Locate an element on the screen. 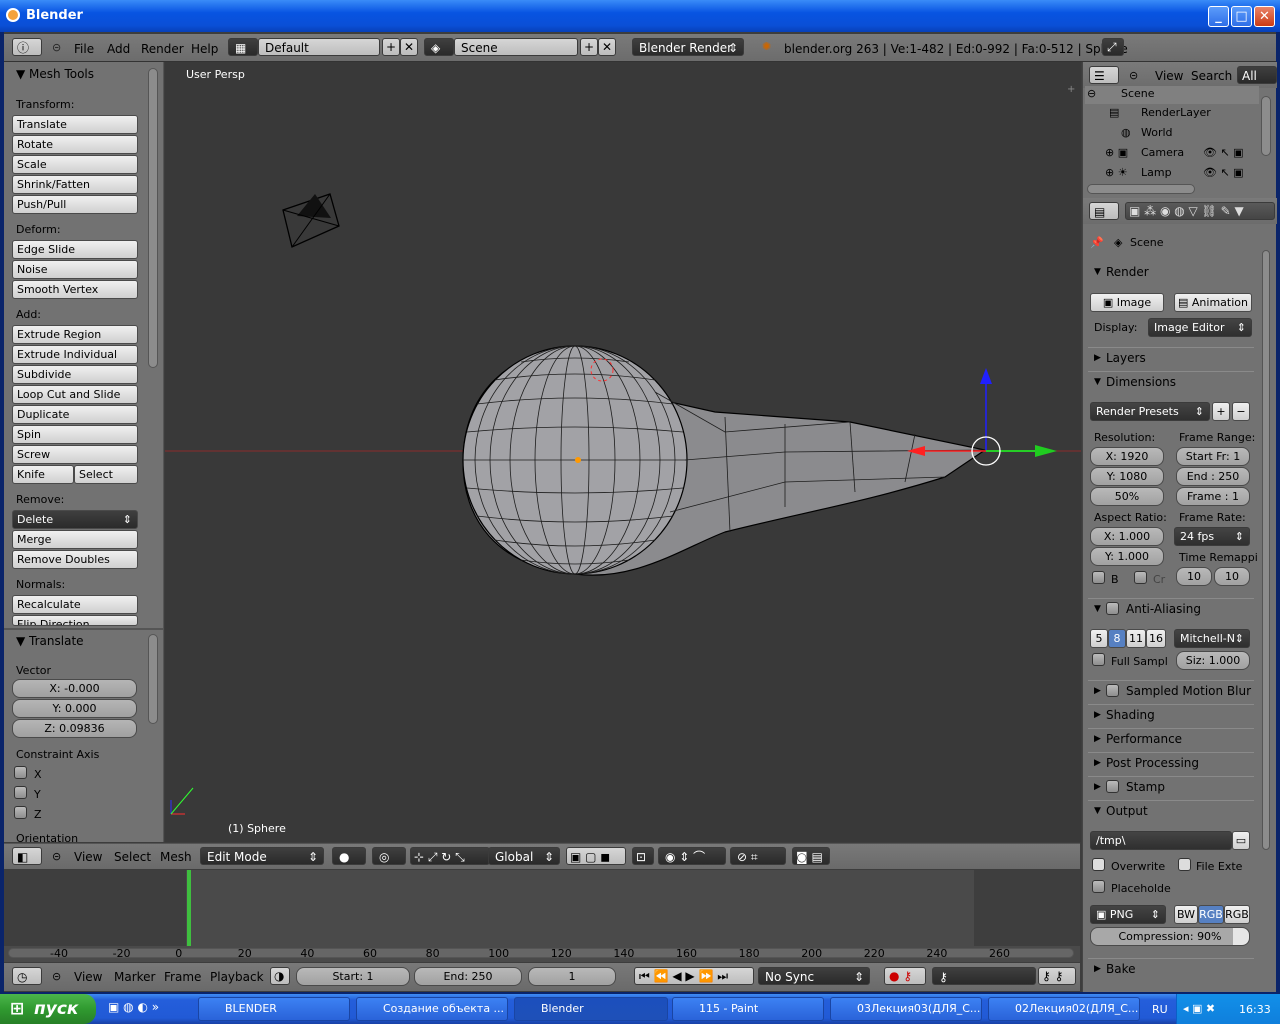  placeholders-checkbox is located at coordinates (1098, 886).